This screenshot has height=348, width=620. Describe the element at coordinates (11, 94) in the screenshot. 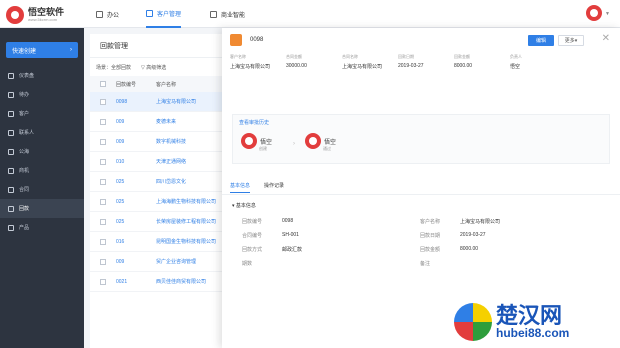

I see `todo-icon` at that location.